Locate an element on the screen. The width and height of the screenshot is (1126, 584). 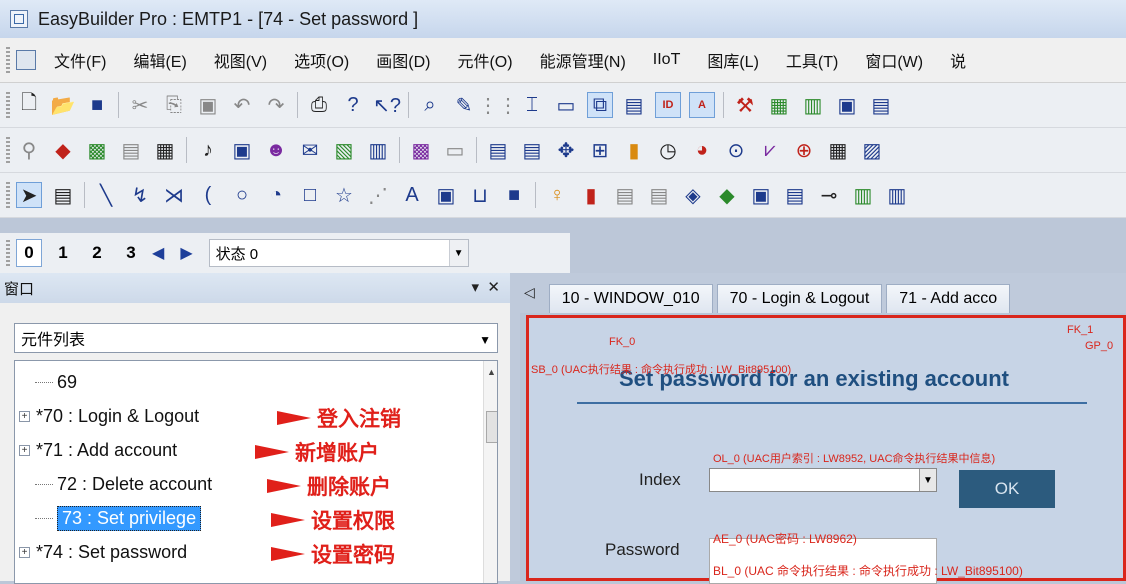
display-icon: ▭ is located at coordinates (455, 150).